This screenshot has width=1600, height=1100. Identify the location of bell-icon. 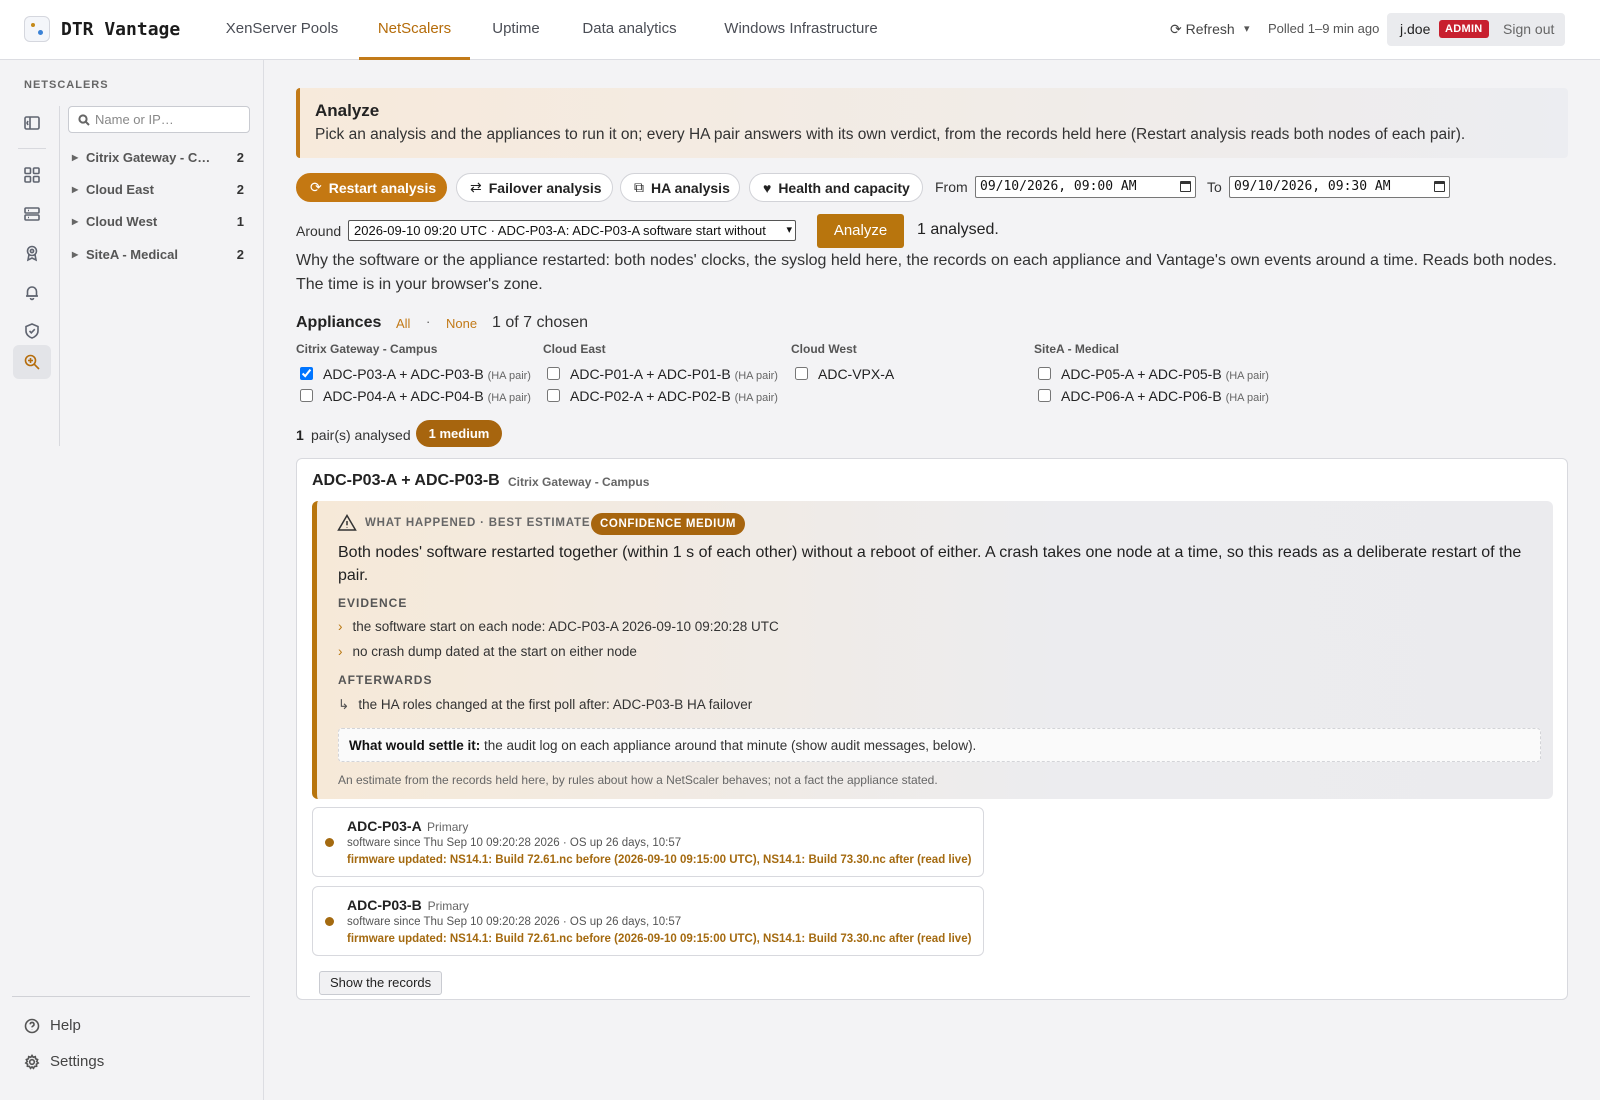
(32, 292).